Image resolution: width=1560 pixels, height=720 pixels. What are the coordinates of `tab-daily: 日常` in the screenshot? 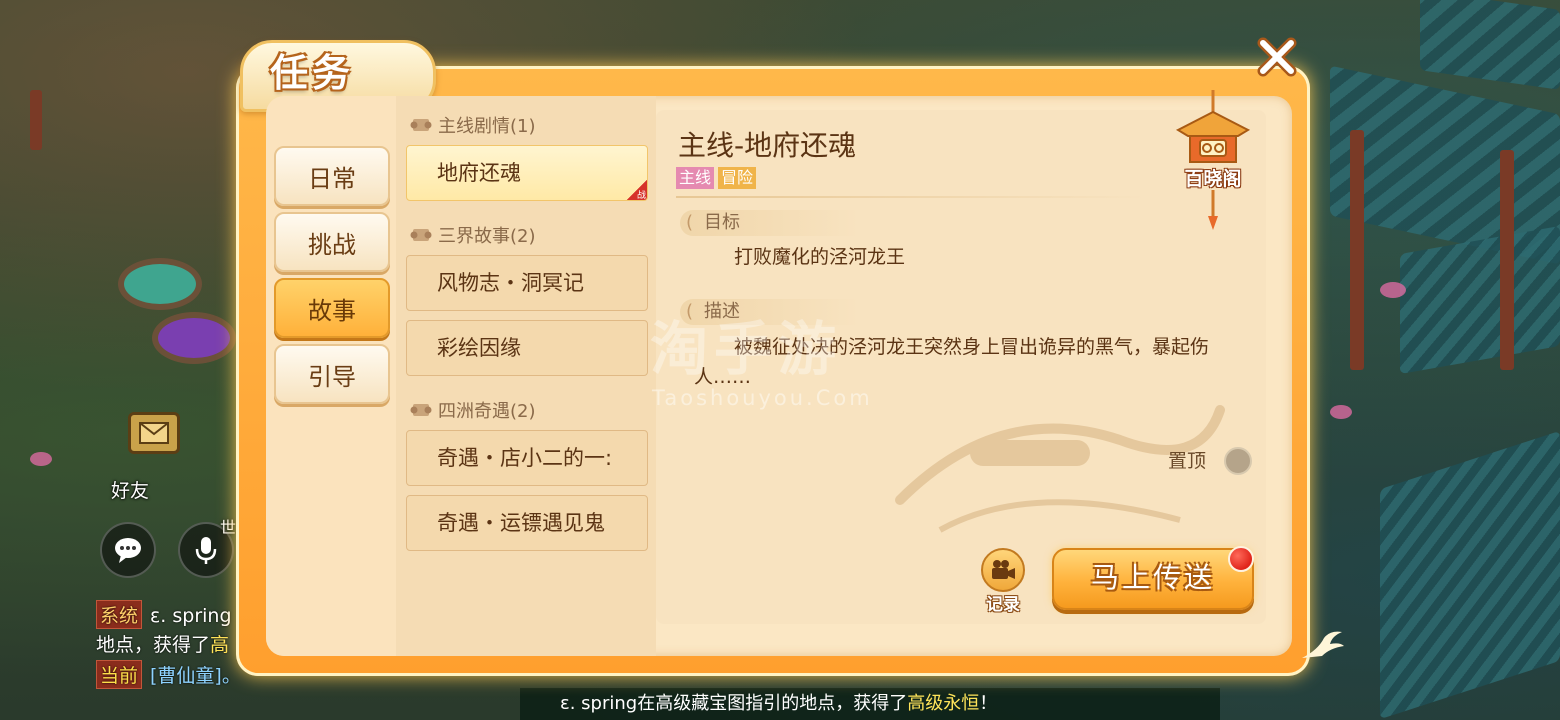 It's located at (332, 176).